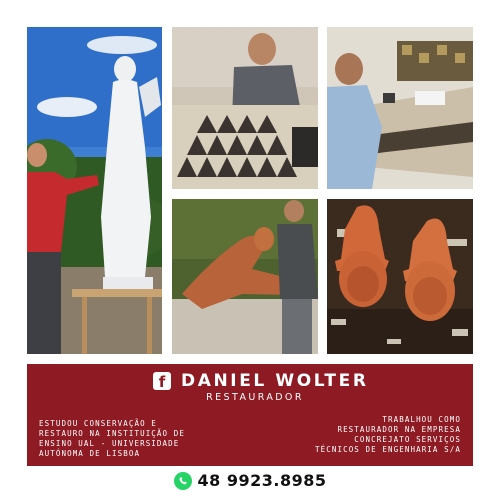 The image size is (500, 500). I want to click on contact-row: 48 9923.8985, so click(250, 481).